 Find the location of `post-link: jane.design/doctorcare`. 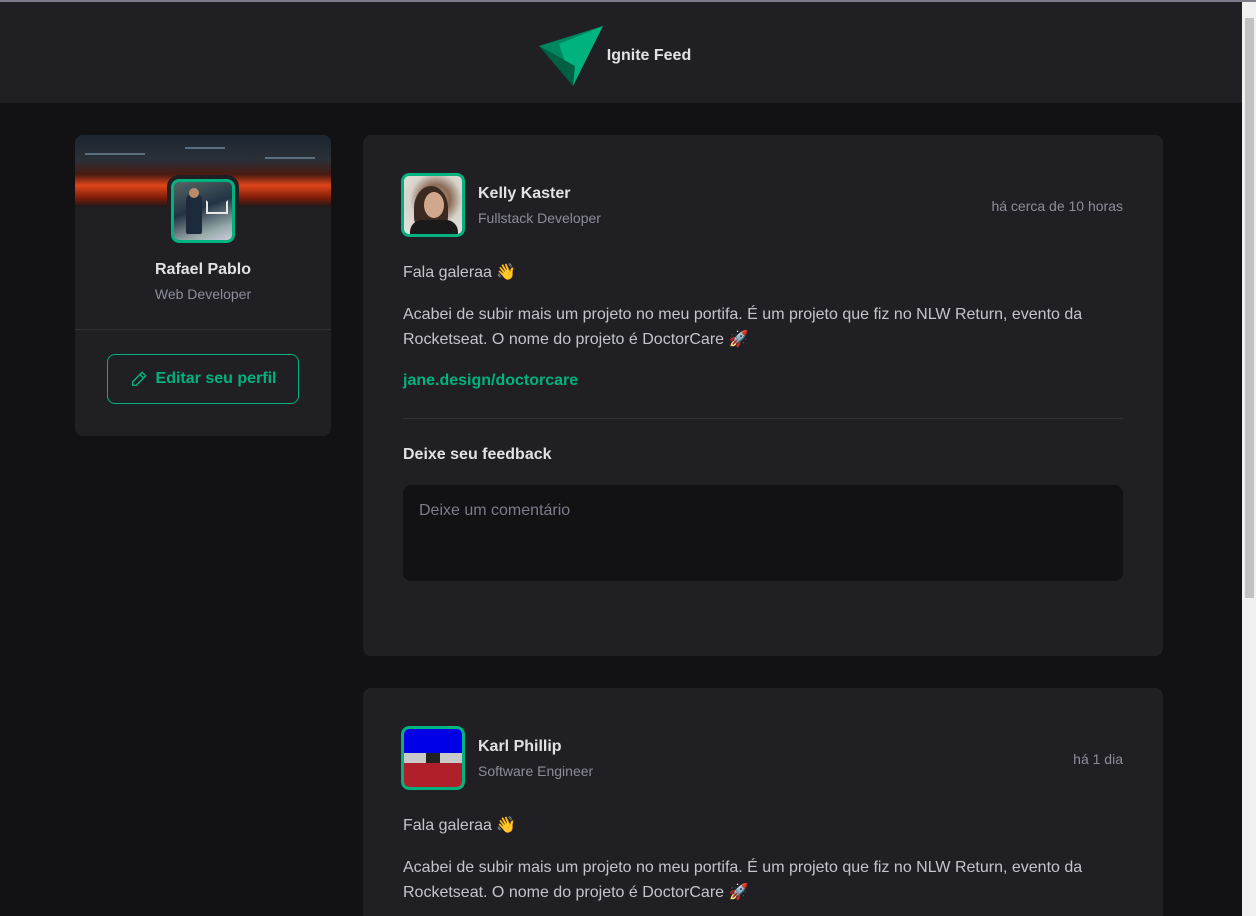

post-link: jane.design/doctorcare is located at coordinates (490, 381).